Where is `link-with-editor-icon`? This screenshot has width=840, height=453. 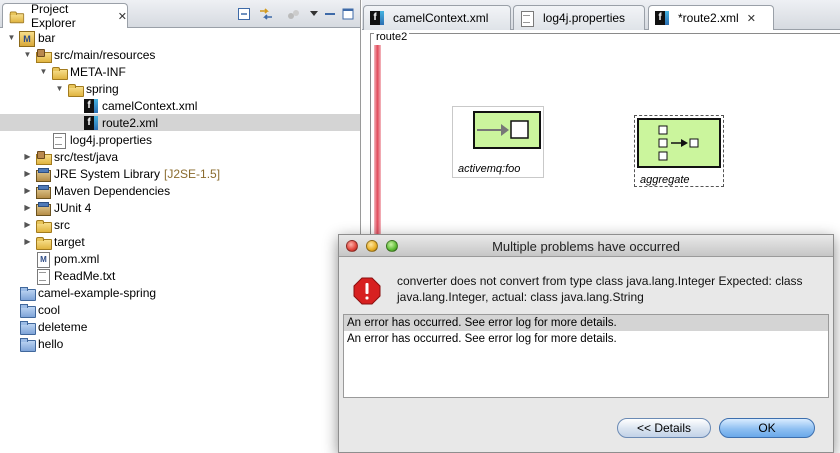
link-with-editor-icon is located at coordinates (266, 14).